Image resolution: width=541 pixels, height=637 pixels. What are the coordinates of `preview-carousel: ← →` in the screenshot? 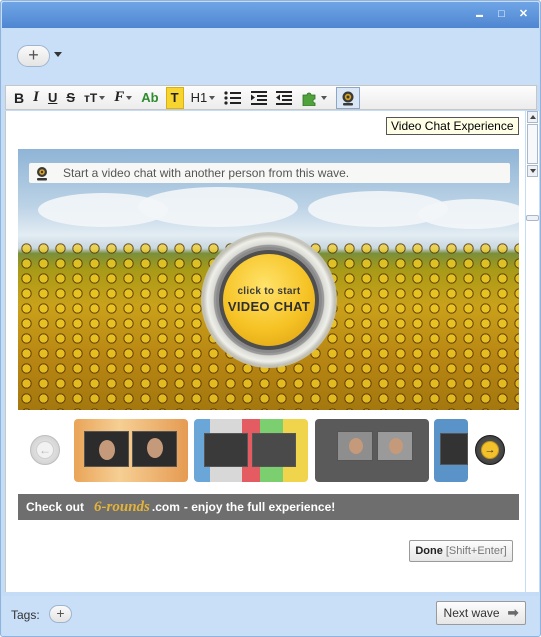 It's located at (268, 451).